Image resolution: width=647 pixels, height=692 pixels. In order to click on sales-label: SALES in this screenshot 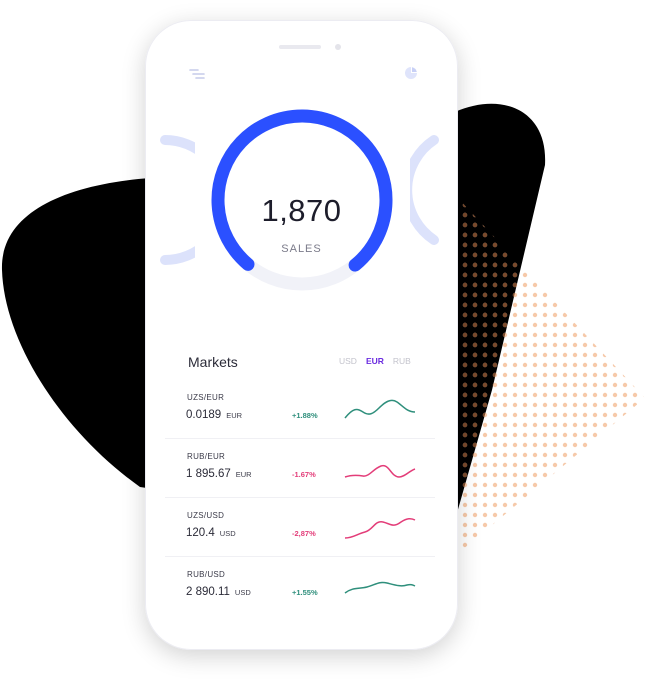, I will do `click(301, 249)`.